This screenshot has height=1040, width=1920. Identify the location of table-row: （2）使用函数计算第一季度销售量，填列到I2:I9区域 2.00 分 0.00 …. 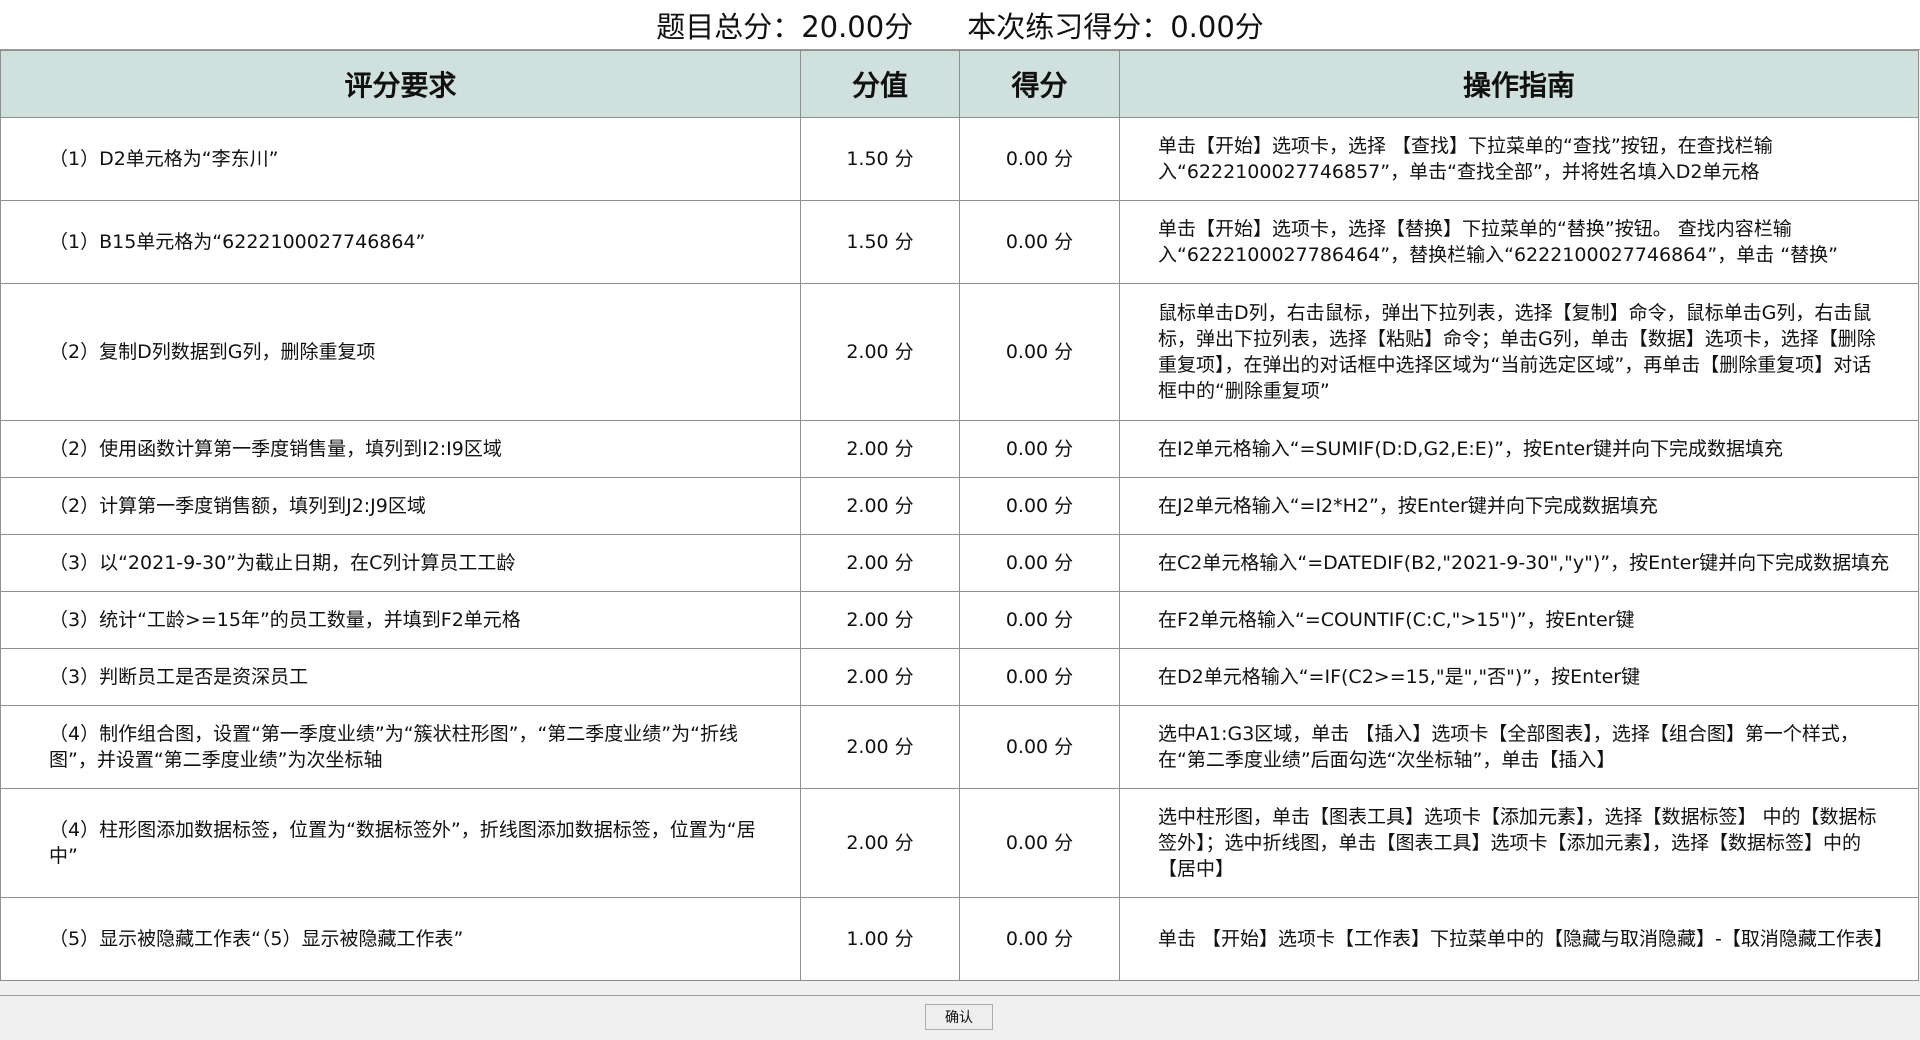
(959, 449).